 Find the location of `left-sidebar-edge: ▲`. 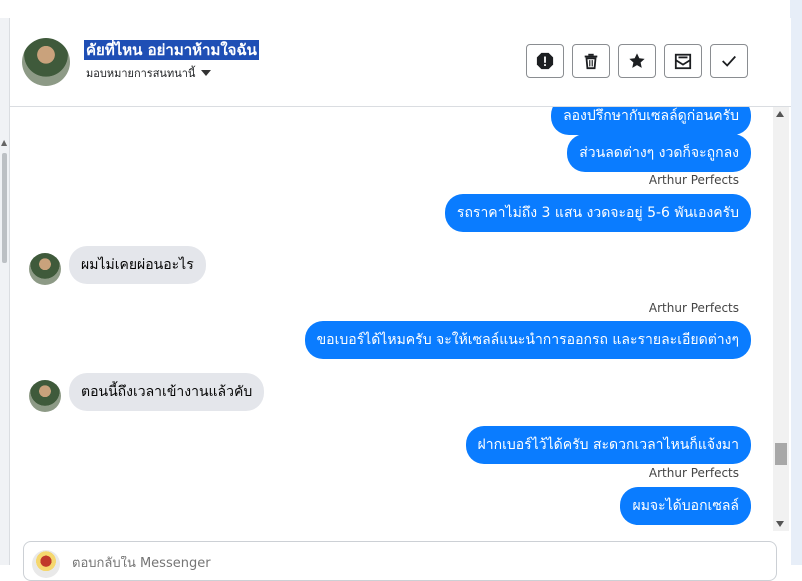

left-sidebar-edge: ▲ is located at coordinates (4, 291).